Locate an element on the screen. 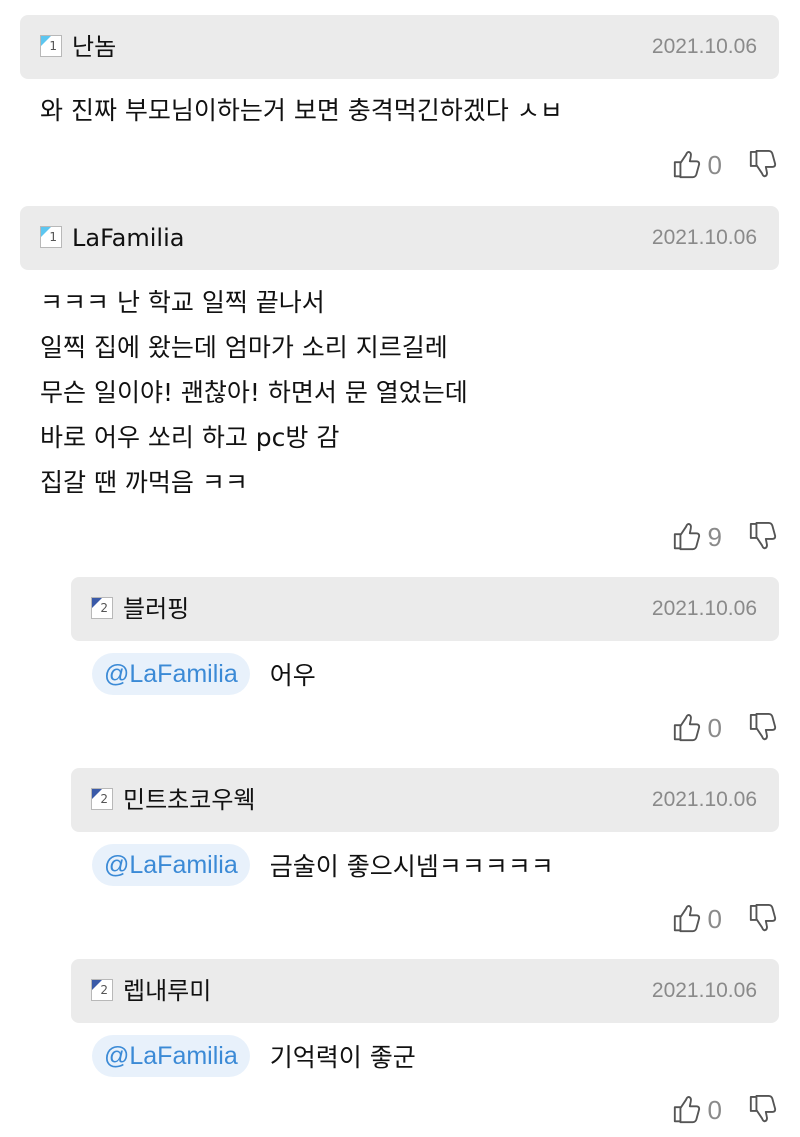 This screenshot has width=800, height=1137. reply-text: 금술이 좋으시넴ㅋㅋㅋㅋㅋ is located at coordinates (411, 866).